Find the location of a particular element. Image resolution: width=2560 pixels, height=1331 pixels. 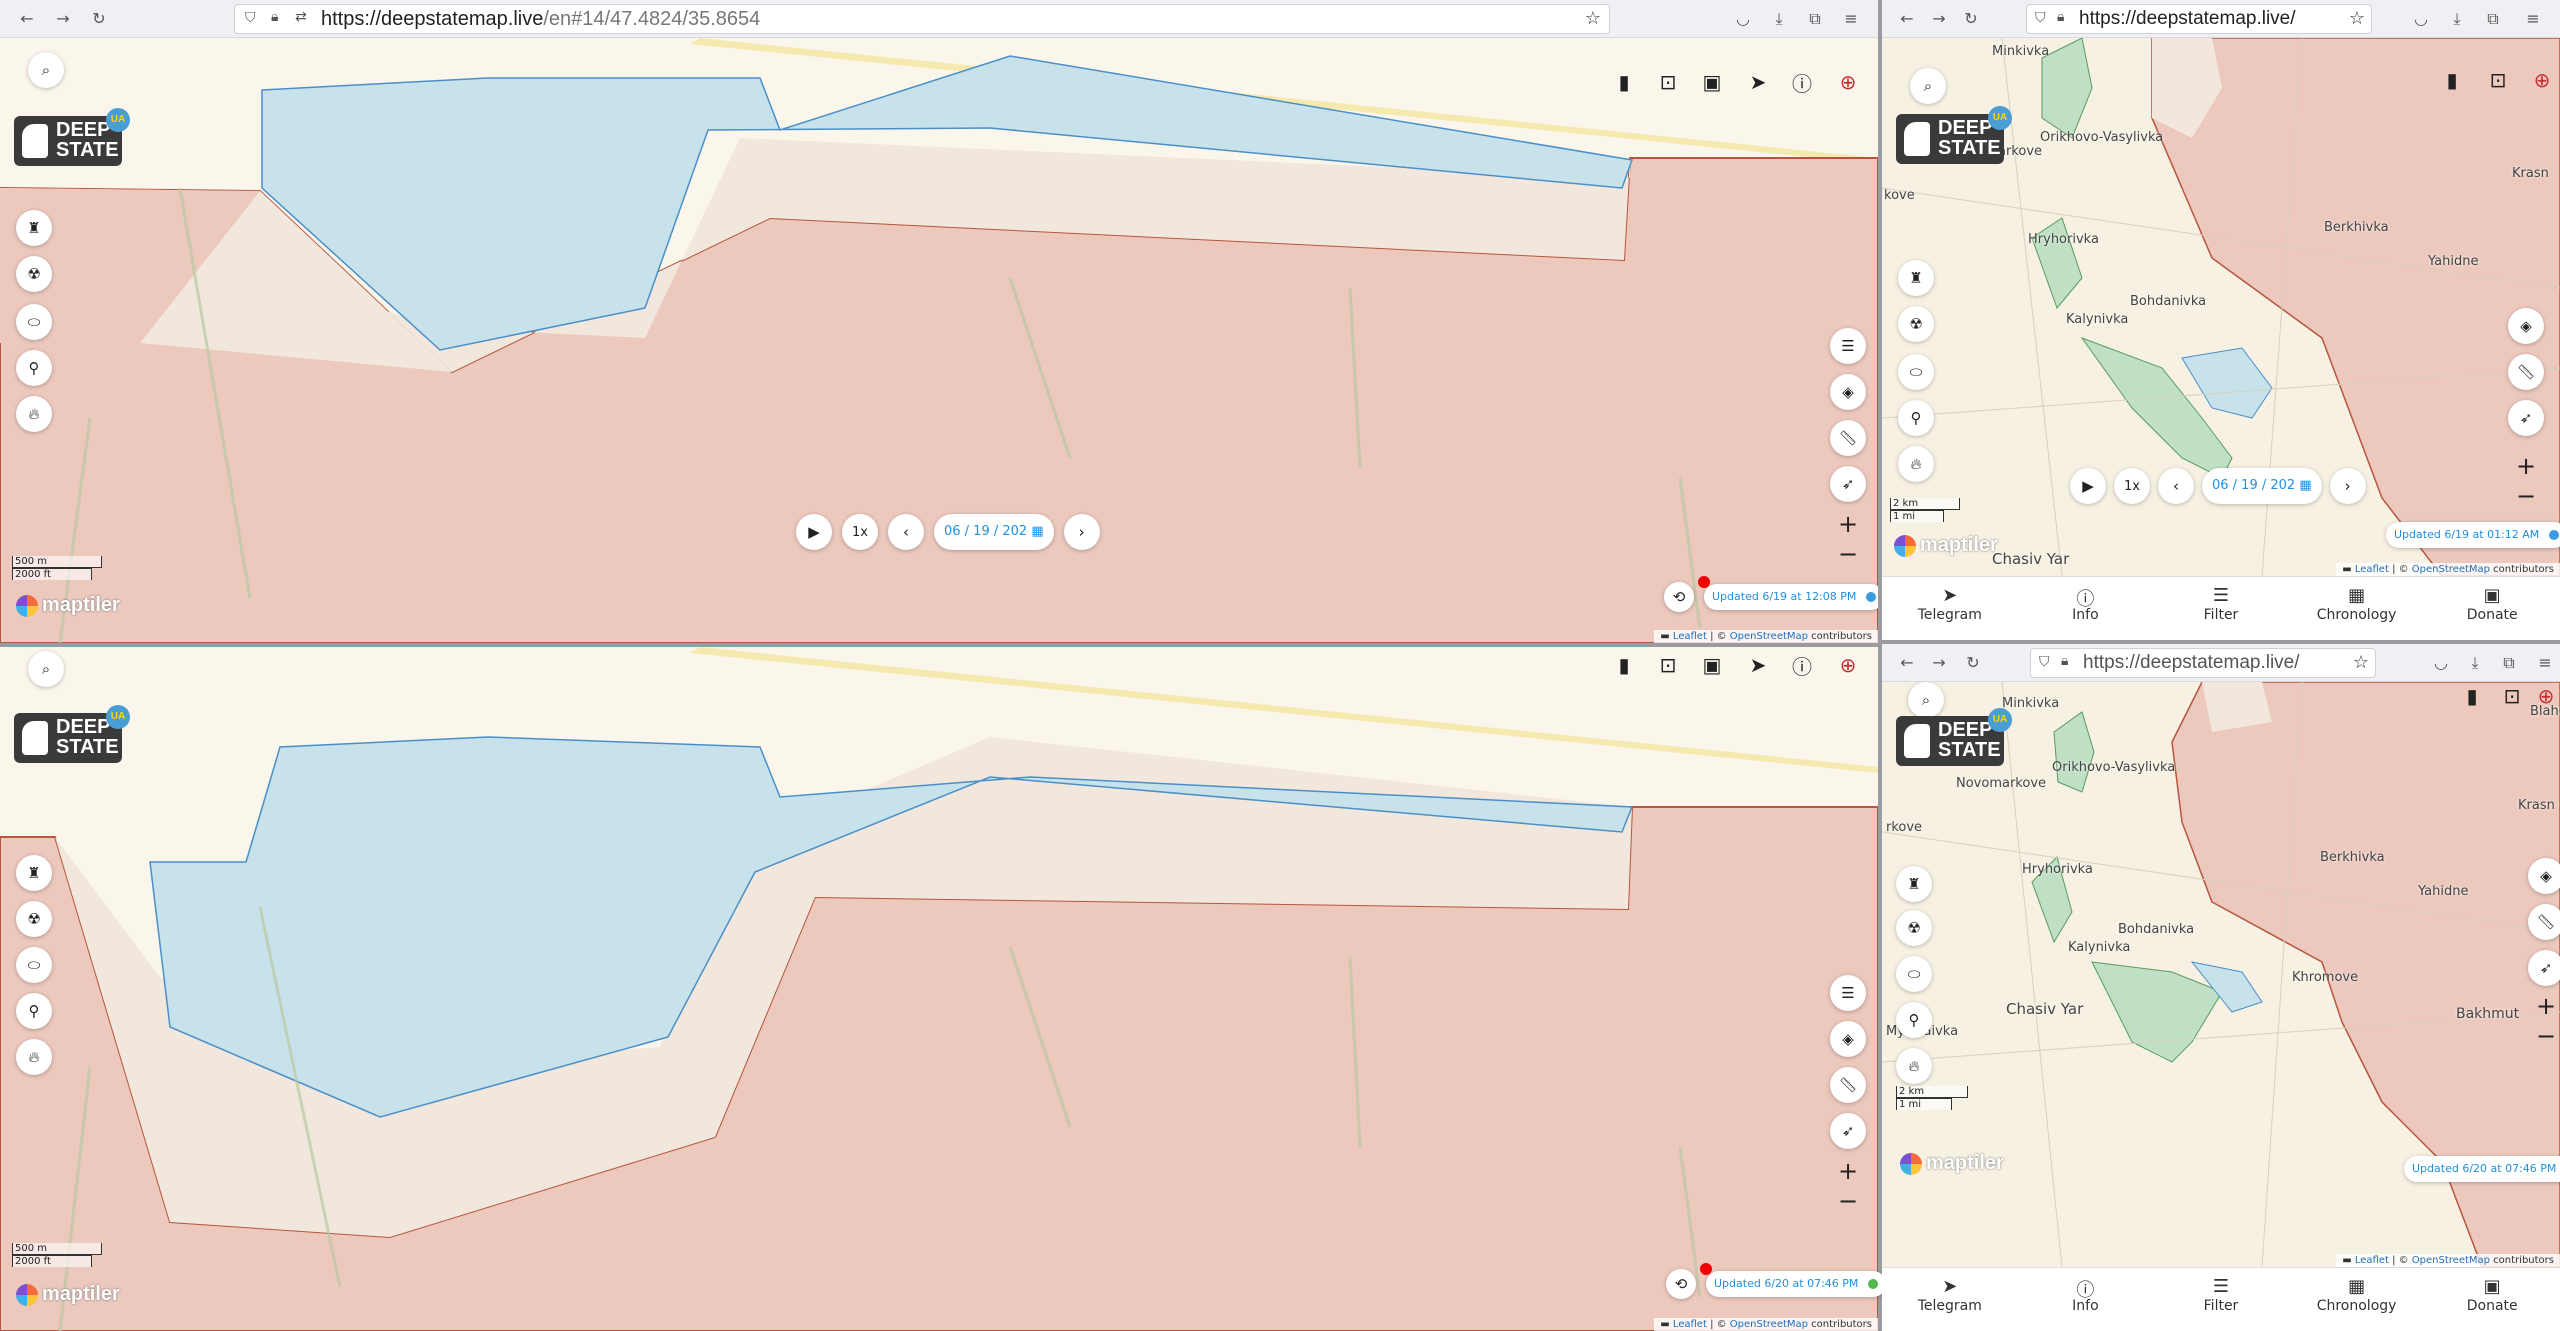

donate-button: ▣ is located at coordinates (1712, 82).